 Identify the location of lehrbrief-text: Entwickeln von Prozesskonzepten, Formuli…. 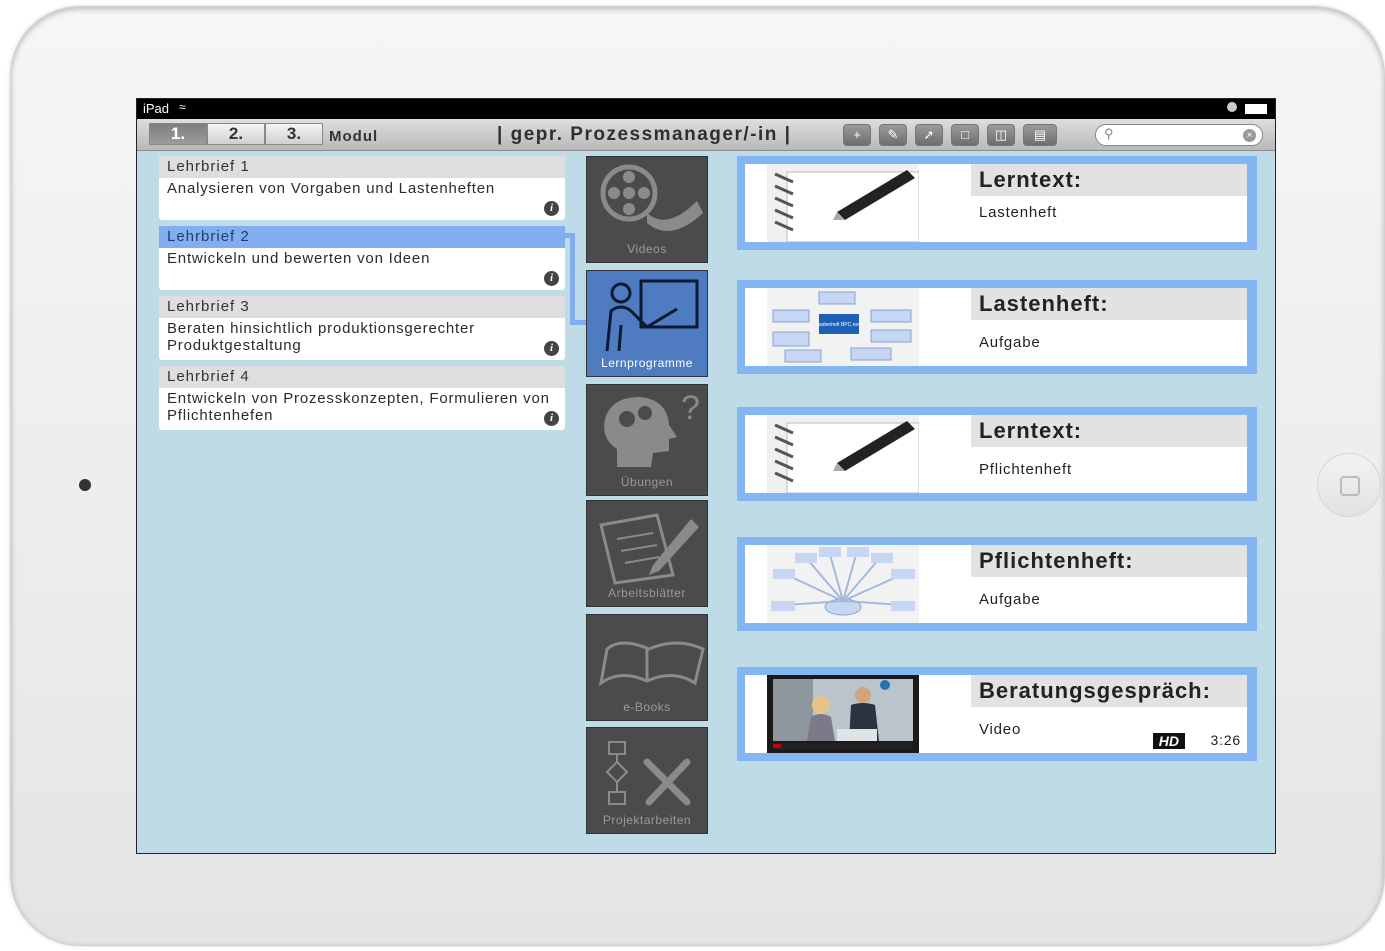
(358, 407).